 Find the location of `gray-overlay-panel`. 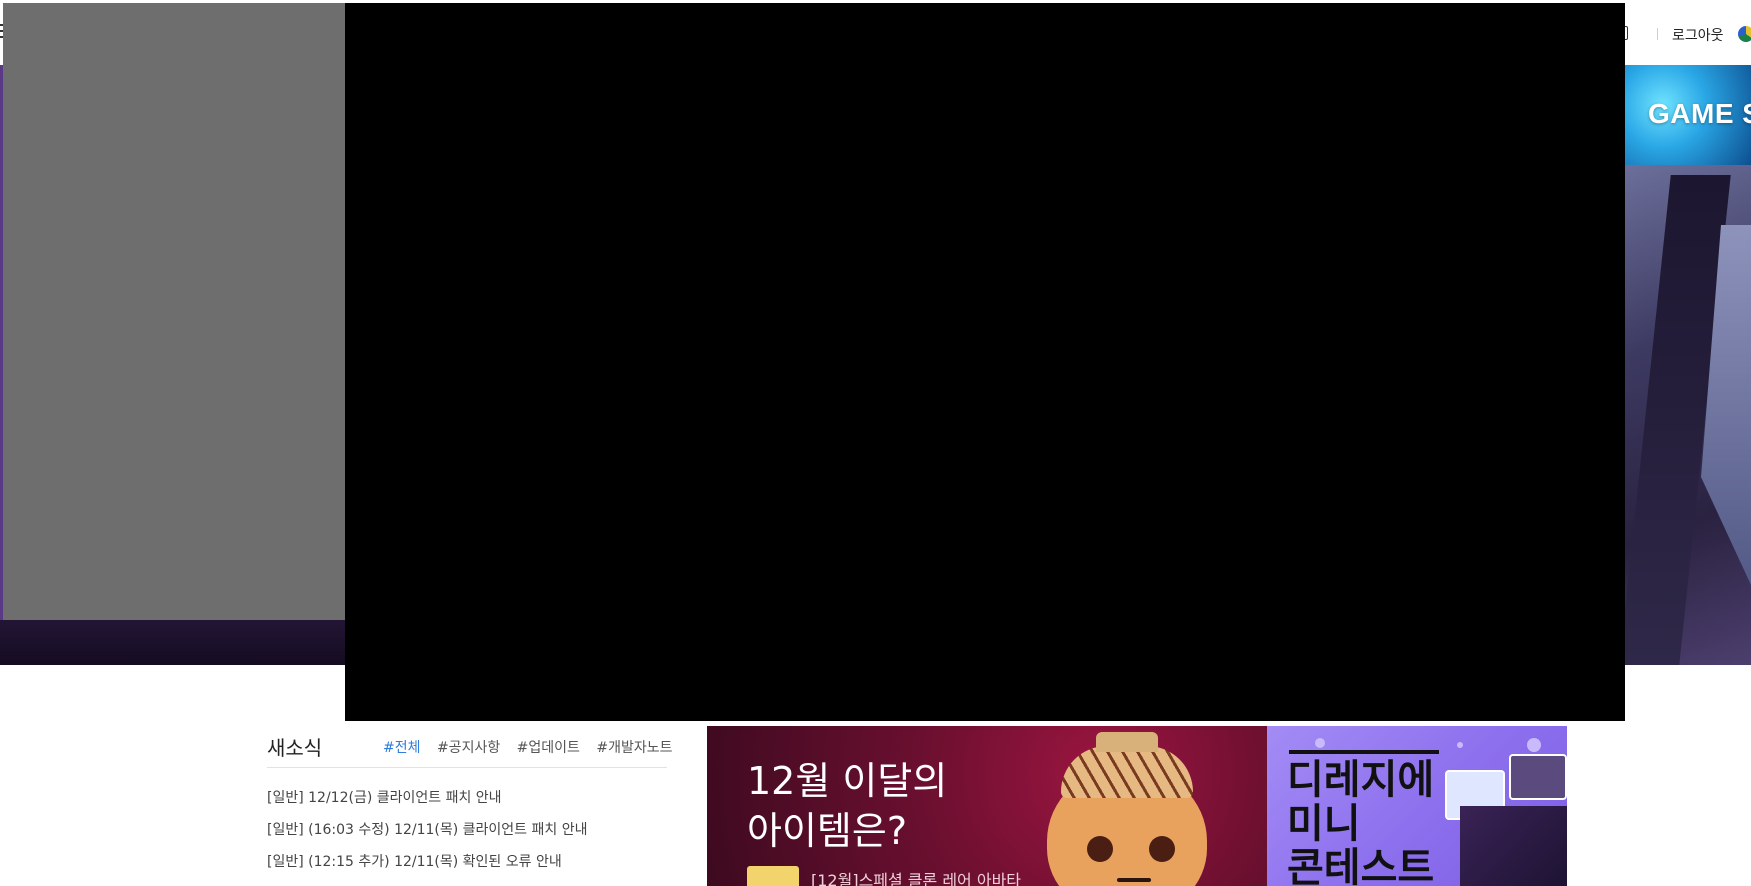

gray-overlay-panel is located at coordinates (174, 311).